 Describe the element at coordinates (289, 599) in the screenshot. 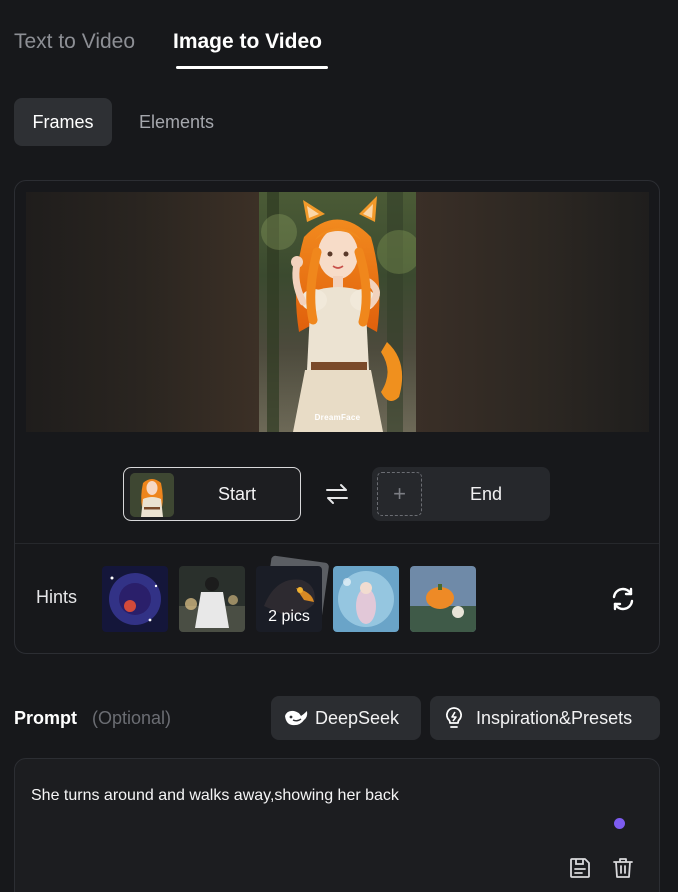

I see `hint-thumbnail-3: 2 pics` at that location.